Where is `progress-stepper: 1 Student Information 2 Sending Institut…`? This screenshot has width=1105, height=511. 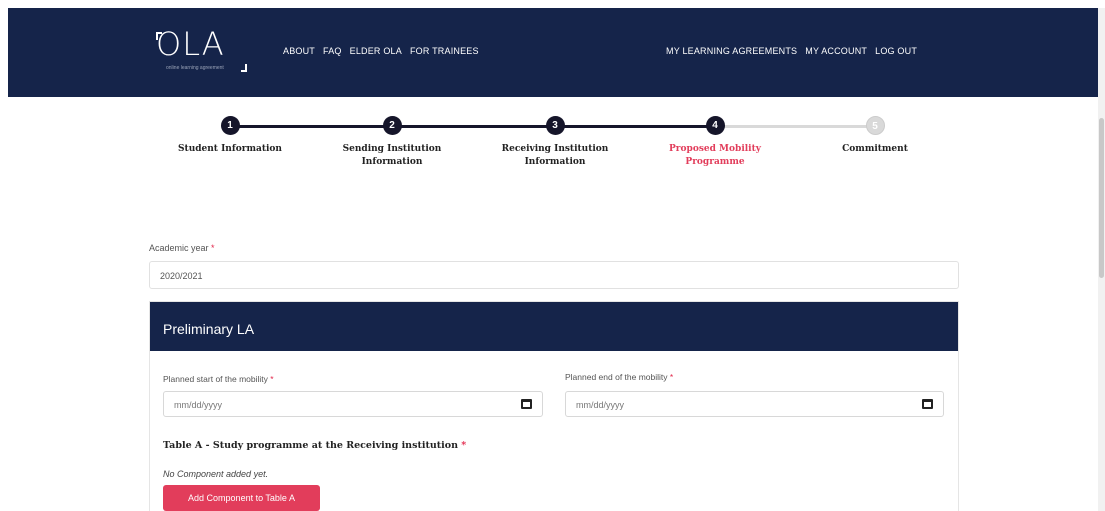
progress-stepper: 1 Student Information 2 Sending Institut… is located at coordinates (560, 156).